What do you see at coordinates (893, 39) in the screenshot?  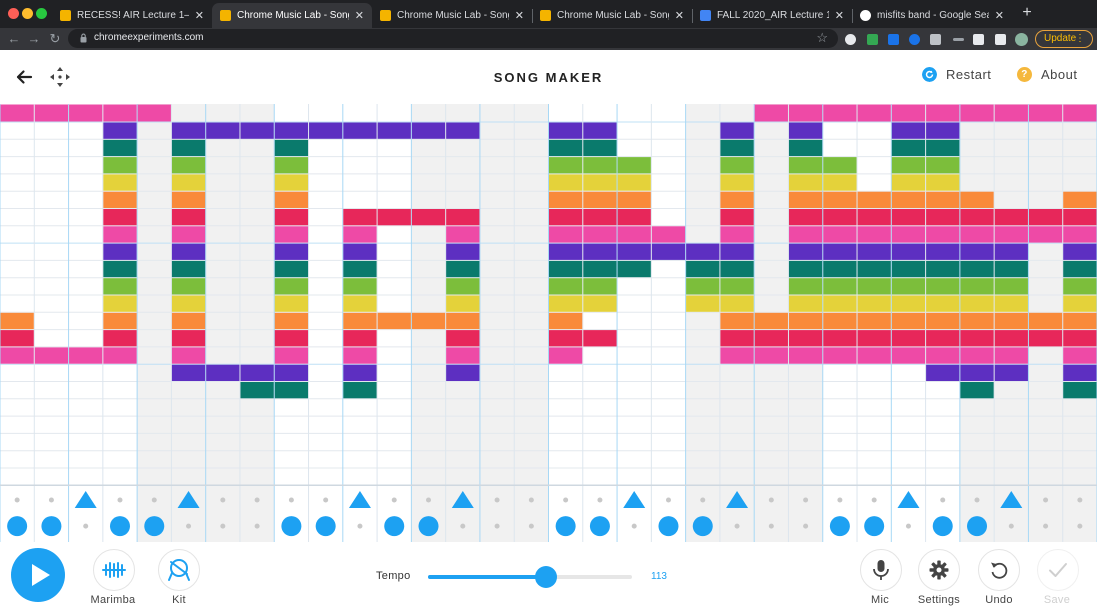 I see `camera-extension-icon` at bounding box center [893, 39].